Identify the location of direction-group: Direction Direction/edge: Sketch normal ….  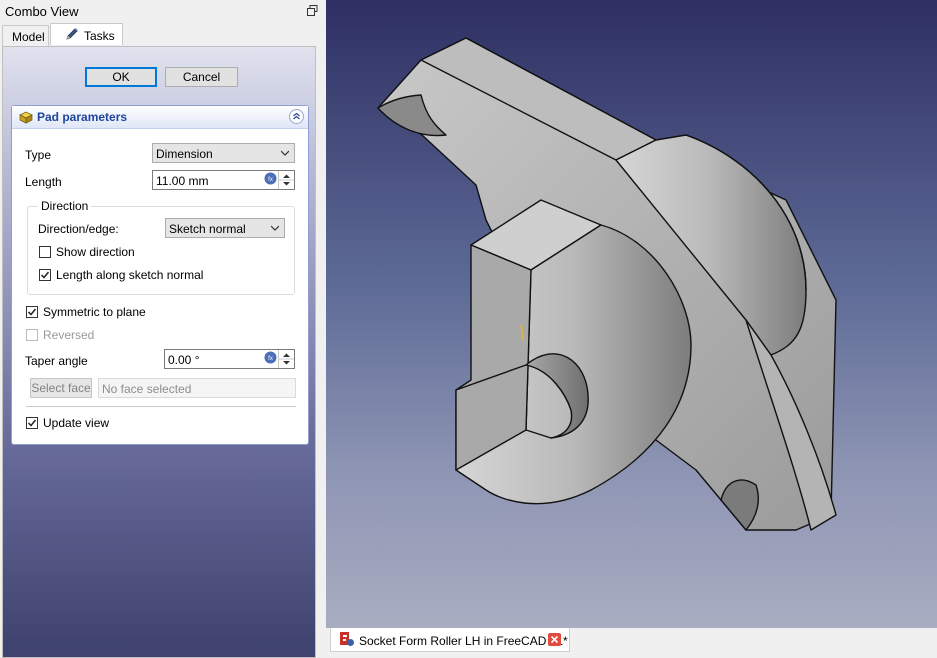
(161, 247).